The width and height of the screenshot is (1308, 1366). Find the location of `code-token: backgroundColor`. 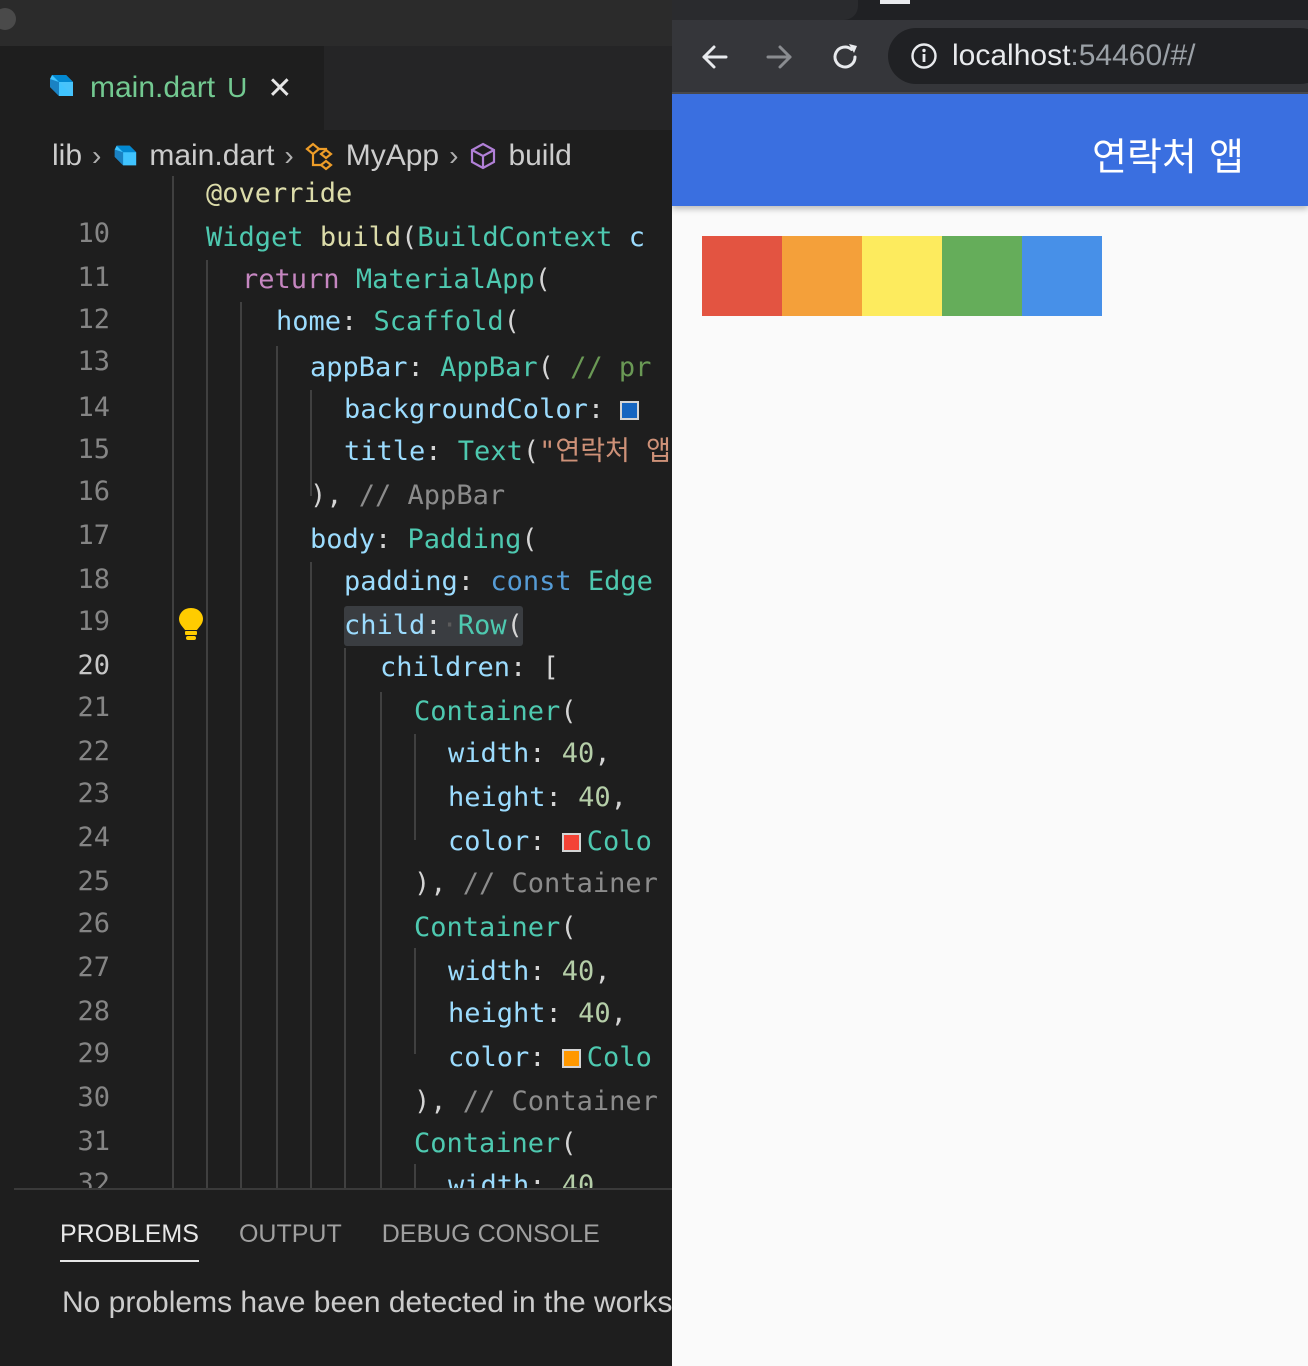

code-token: backgroundColor is located at coordinates (466, 409).